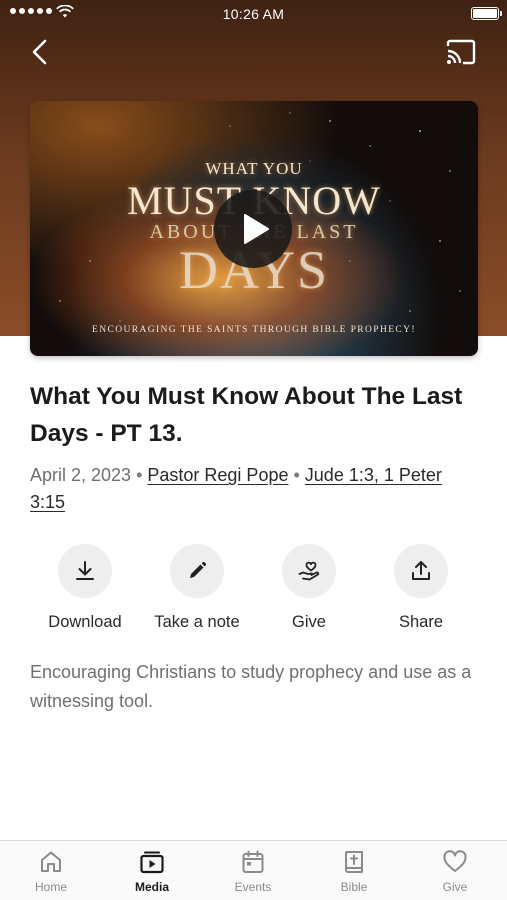  I want to click on chevron-left-icon, so click(39, 52).